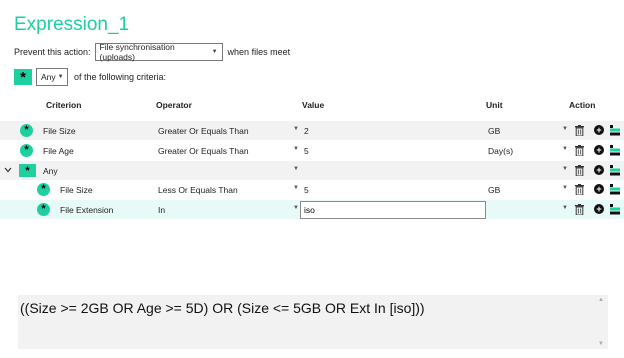  I want to click on group-row: * Any ▼ ▼ +, so click(312, 170).